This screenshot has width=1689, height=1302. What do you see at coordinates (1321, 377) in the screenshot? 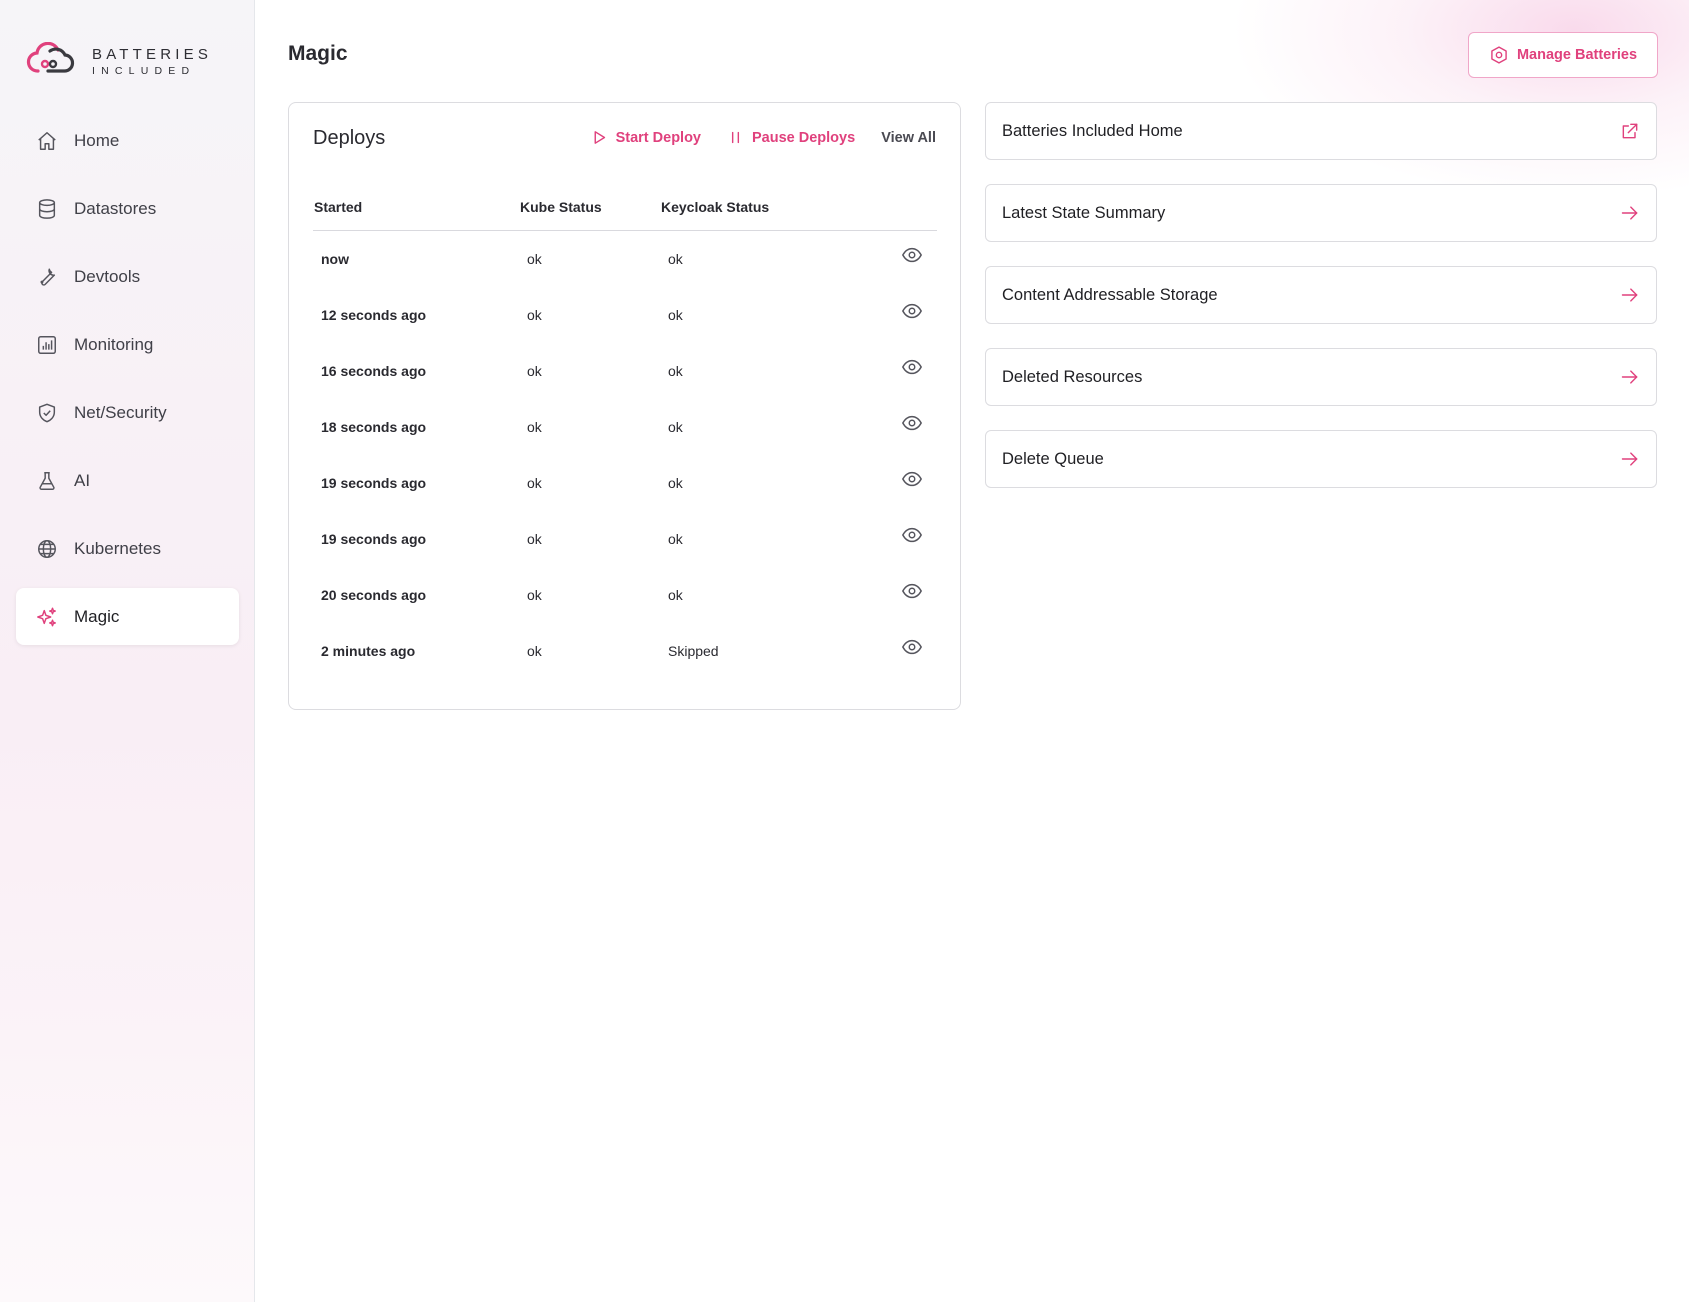
I see `link-deleted-resources: Deleted Resources` at bounding box center [1321, 377].